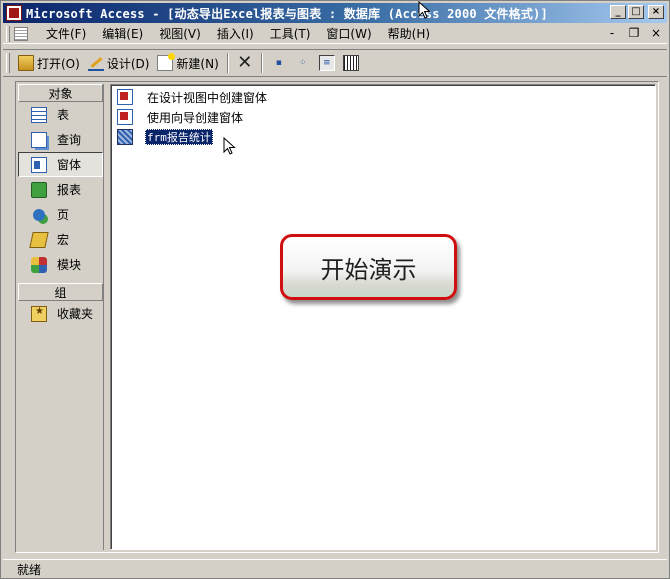 This screenshot has width=670, height=579. What do you see at coordinates (125, 97) in the screenshot?
I see `design-view-wizard-icon` at bounding box center [125, 97].